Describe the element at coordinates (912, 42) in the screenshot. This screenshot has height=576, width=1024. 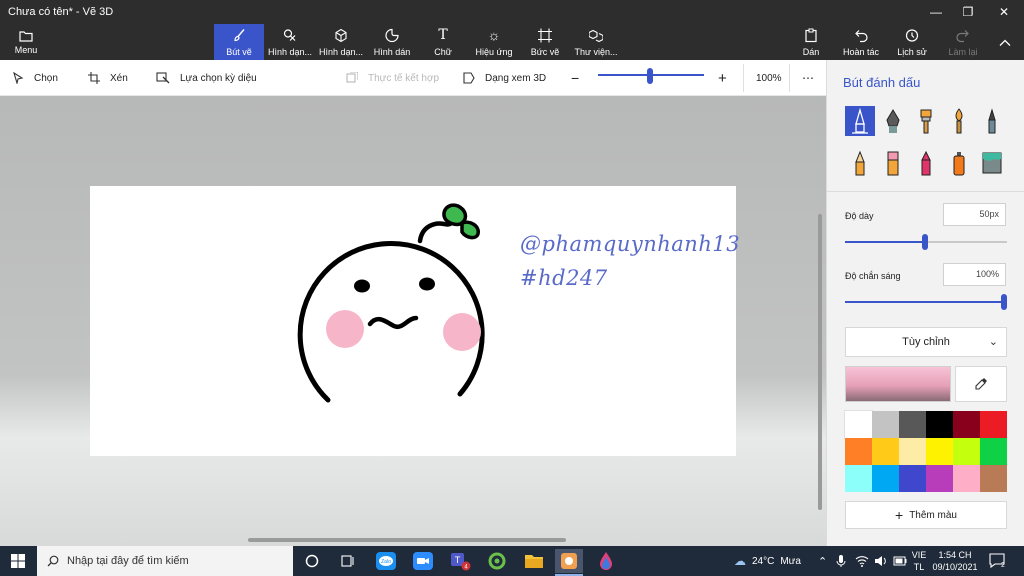
I see `history-button: Lịch sử` at that location.